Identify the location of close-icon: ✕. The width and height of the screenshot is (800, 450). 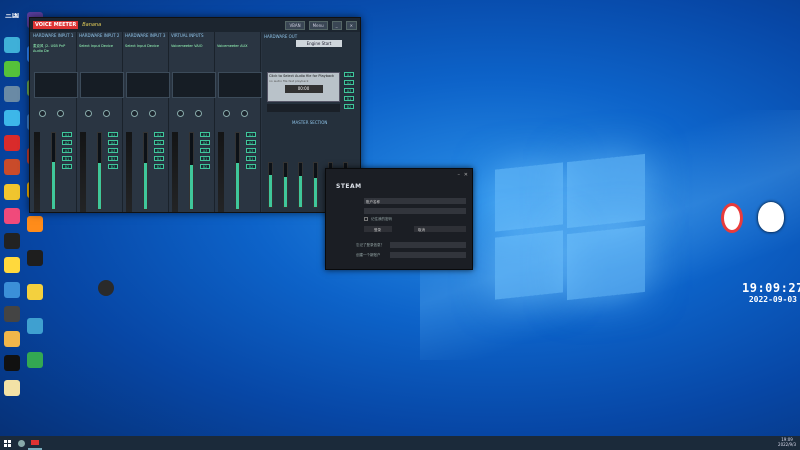
(351, 25).